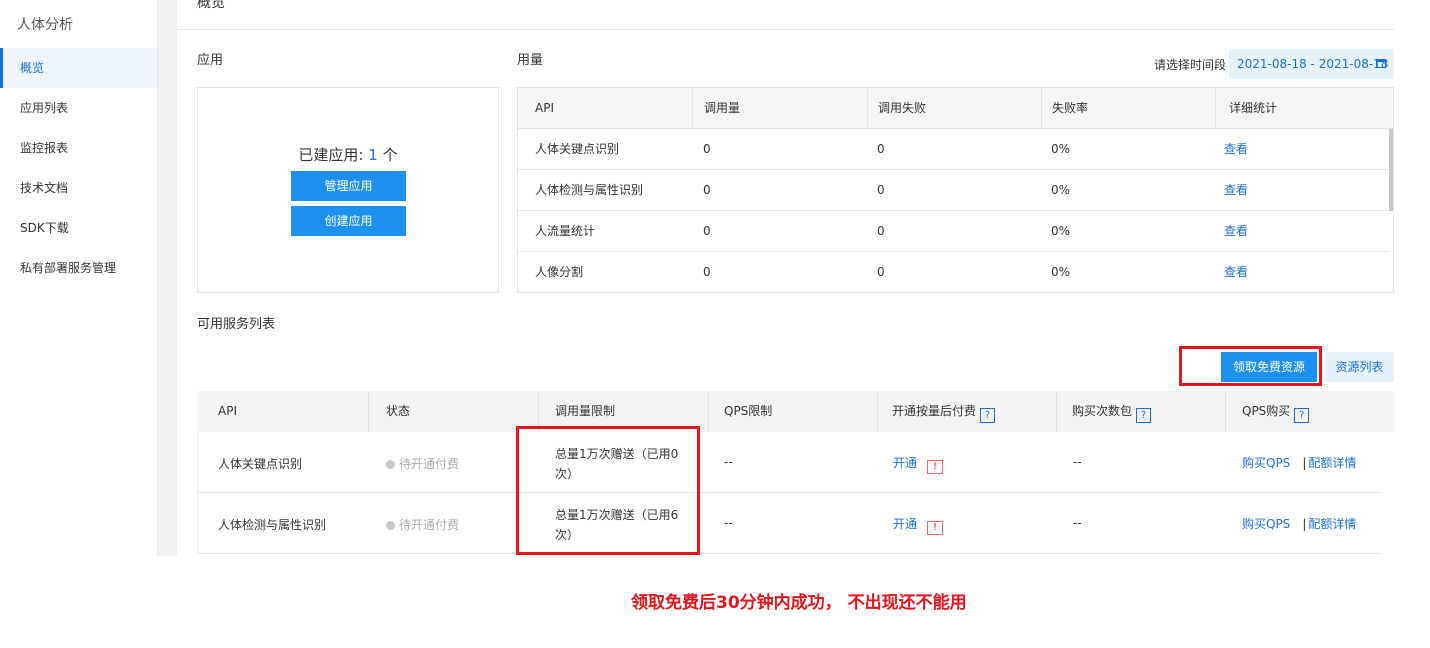 This screenshot has height=648, width=1430. Describe the element at coordinates (78, 228) in the screenshot. I see `sidebar-item-sdk-download: SDK下载` at that location.